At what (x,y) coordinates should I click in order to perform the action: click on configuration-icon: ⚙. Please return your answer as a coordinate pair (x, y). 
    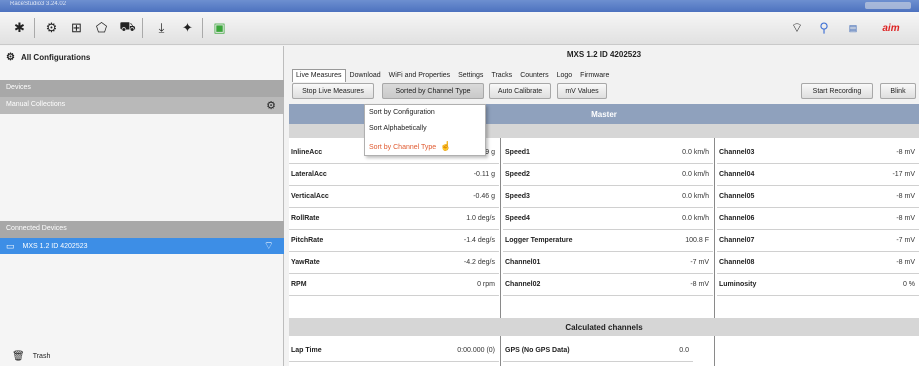
    Looking at the image, I should click on (51, 28).